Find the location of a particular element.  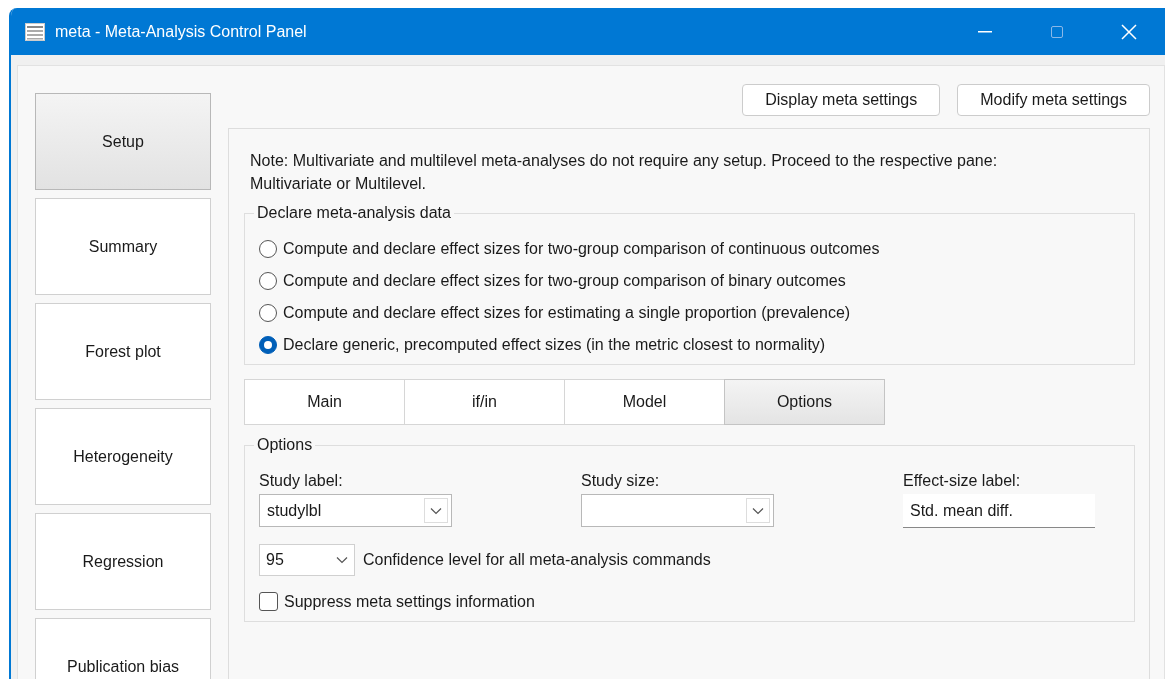

tab: Main is located at coordinates (324, 402).